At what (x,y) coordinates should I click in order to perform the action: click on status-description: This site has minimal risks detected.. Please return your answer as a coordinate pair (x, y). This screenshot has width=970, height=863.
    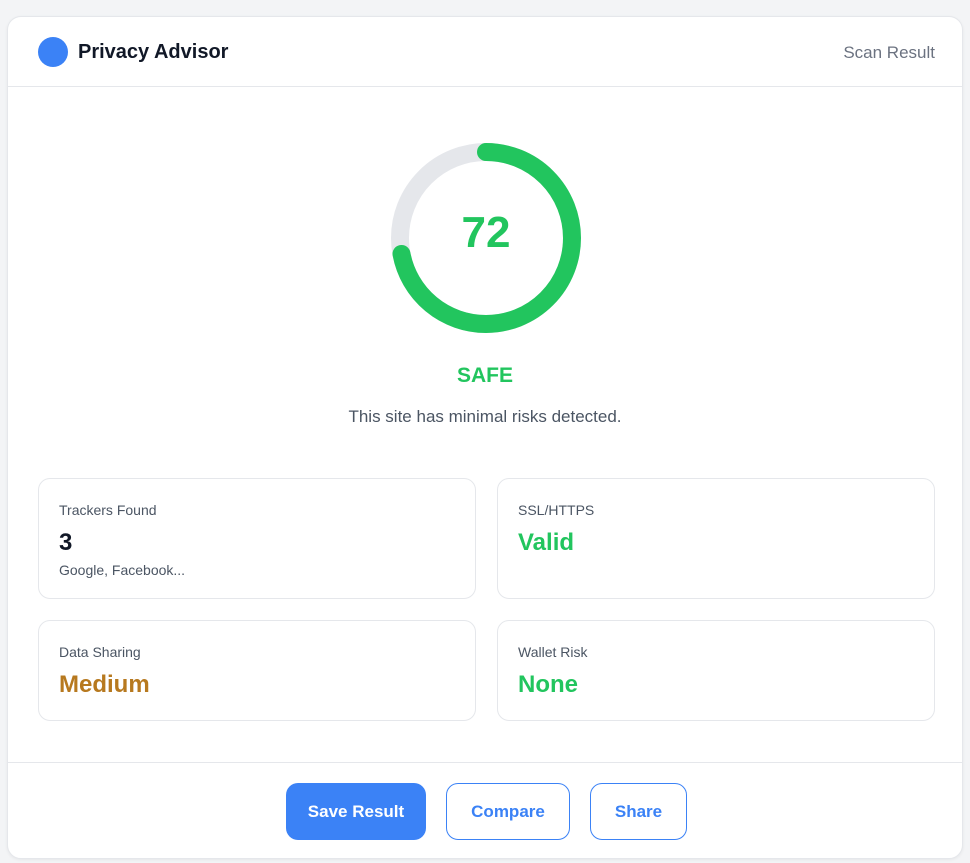
    Looking at the image, I should click on (485, 416).